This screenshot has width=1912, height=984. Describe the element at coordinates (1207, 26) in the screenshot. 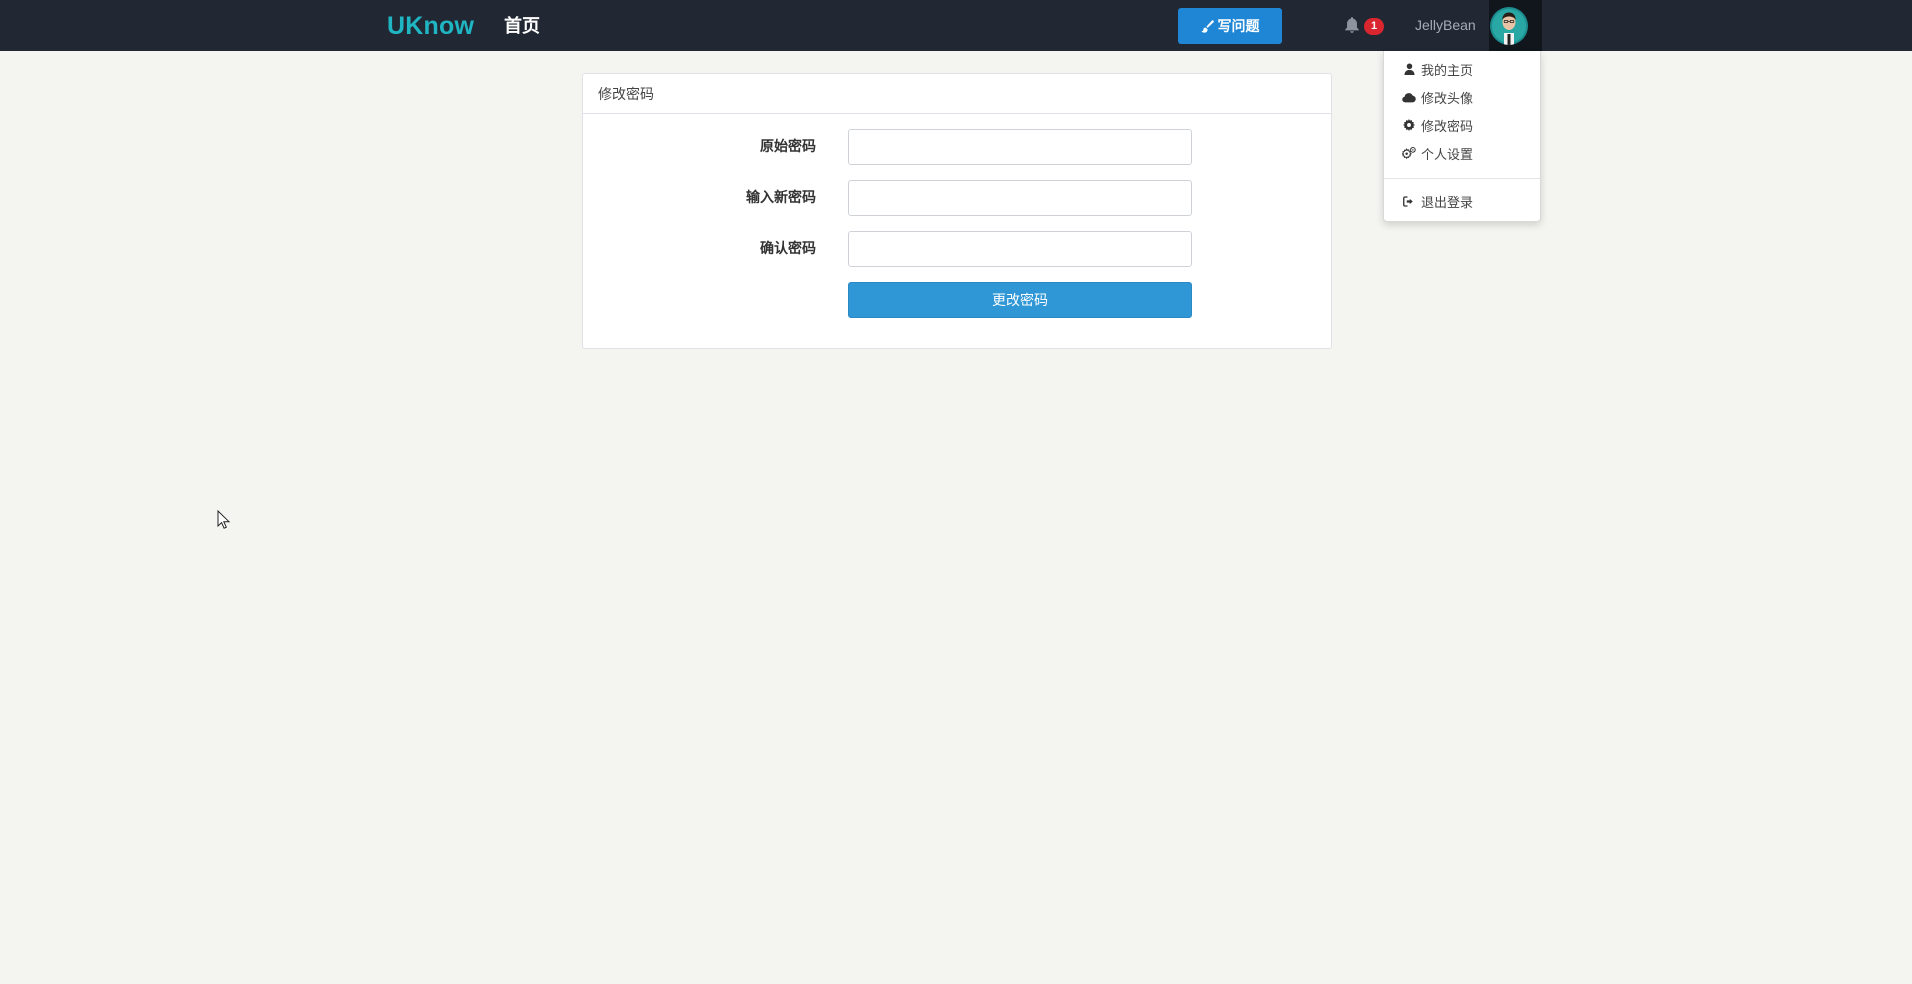

I see `brush-icon` at that location.